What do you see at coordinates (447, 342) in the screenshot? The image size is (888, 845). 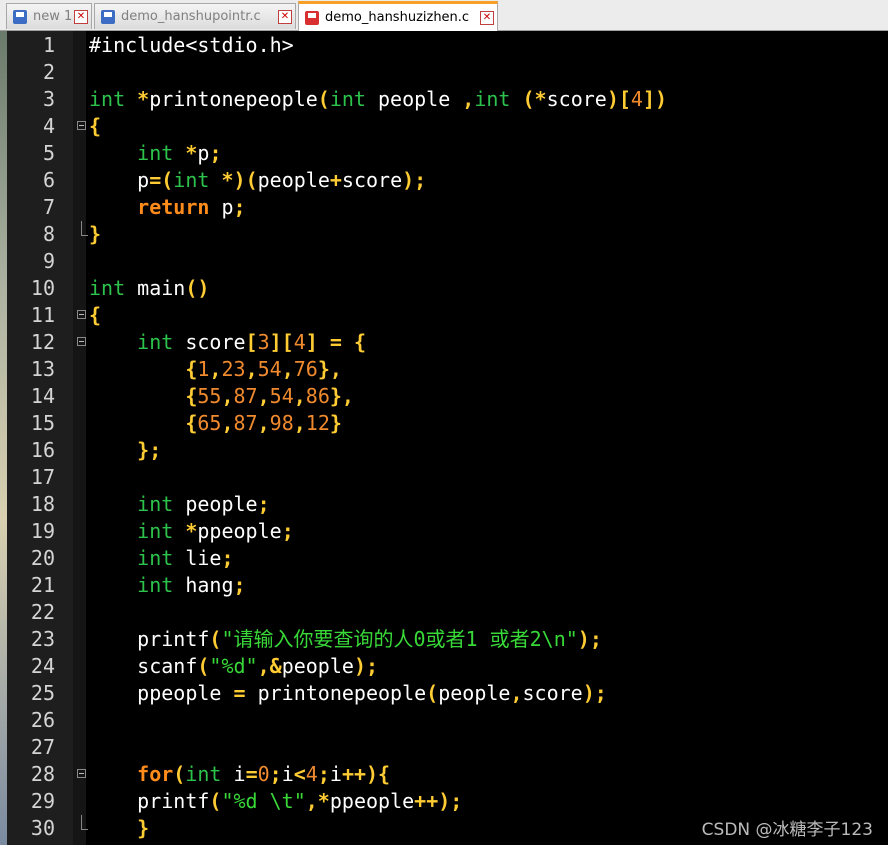 I see `code-line: 12 int score[3][4] = {` at bounding box center [447, 342].